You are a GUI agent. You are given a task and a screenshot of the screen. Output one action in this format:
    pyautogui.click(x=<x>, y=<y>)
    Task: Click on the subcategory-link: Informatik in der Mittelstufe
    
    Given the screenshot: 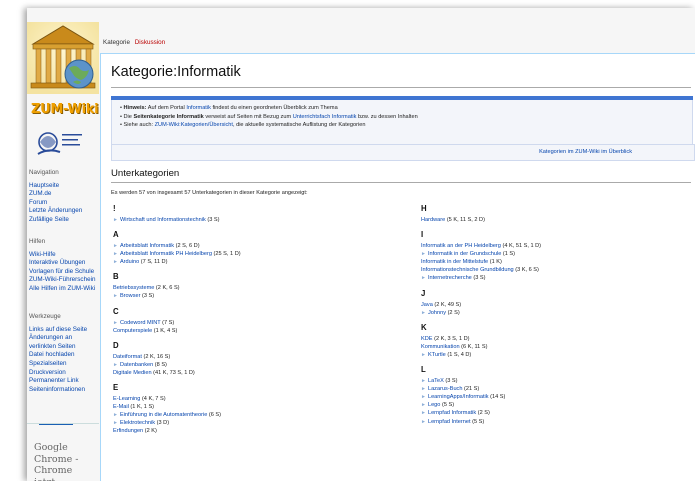 What is the action you would take?
    pyautogui.click(x=454, y=262)
    